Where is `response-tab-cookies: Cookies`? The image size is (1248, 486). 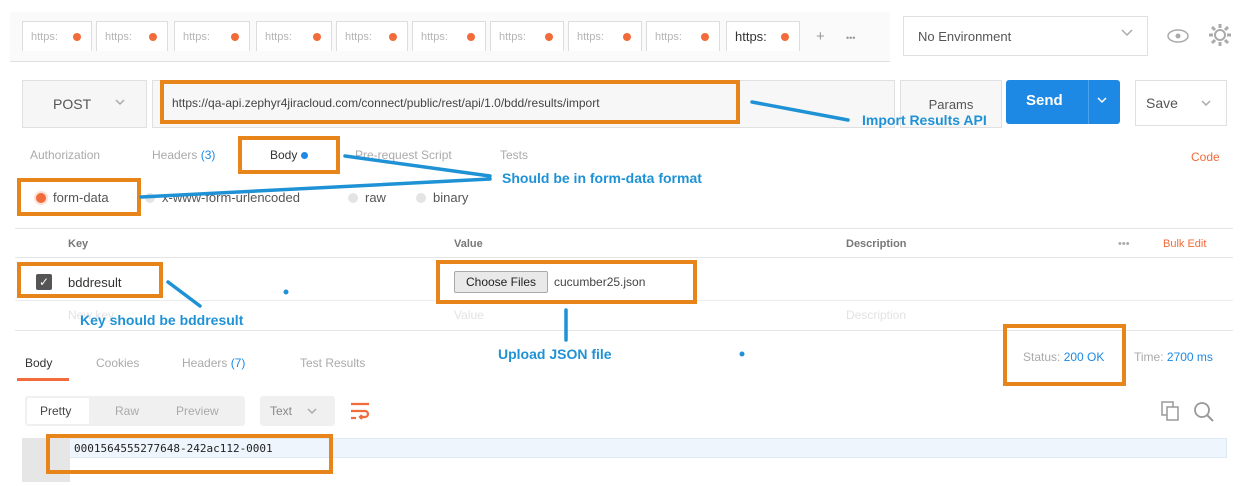 response-tab-cookies: Cookies is located at coordinates (117, 363).